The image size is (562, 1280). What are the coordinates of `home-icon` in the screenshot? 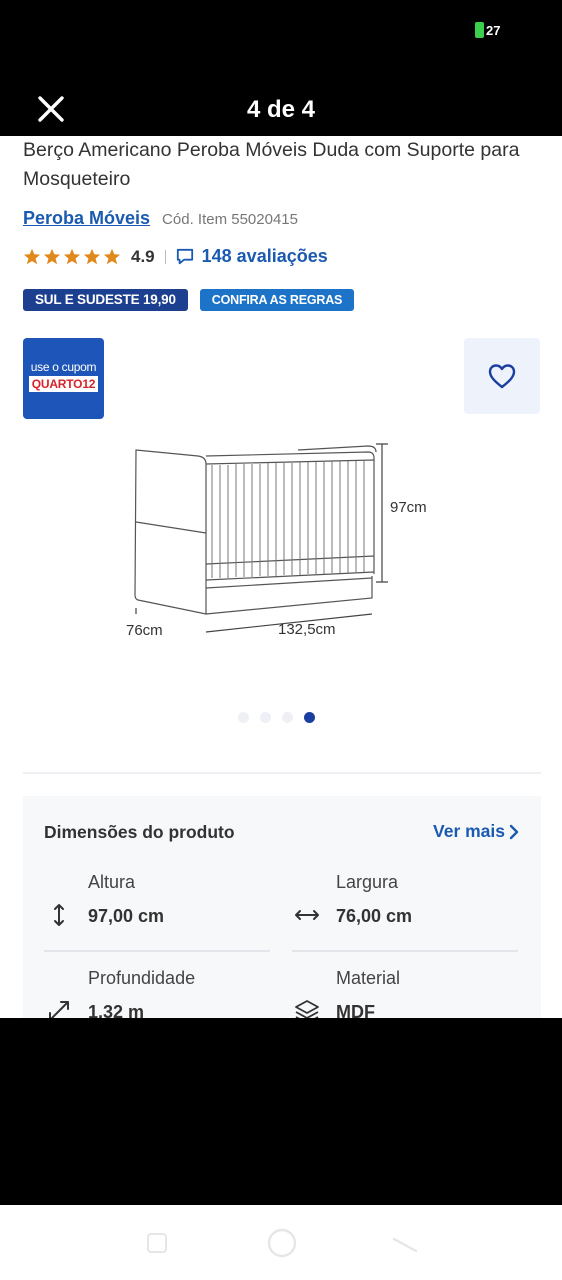 It's located at (282, 1243).